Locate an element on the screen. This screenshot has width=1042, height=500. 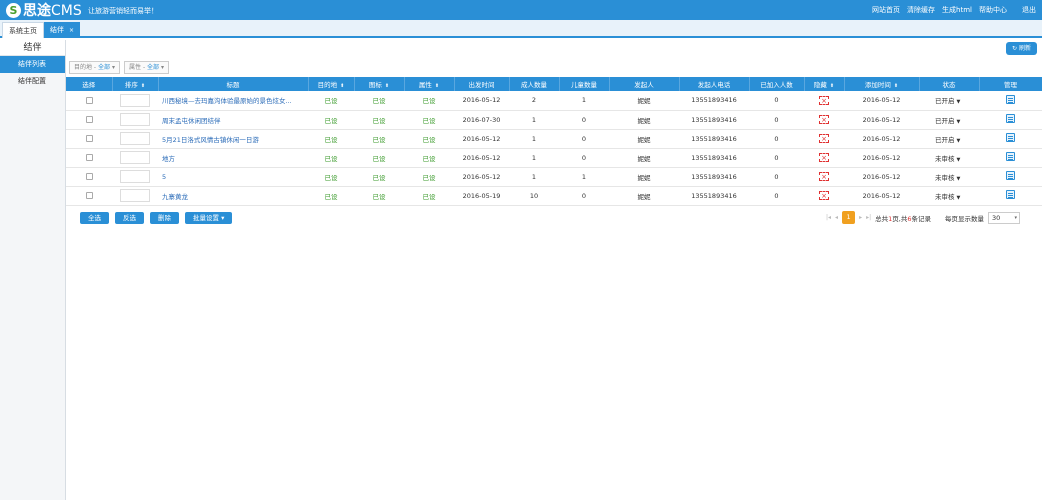
row-title-link: 地方 is located at coordinates (168, 159).